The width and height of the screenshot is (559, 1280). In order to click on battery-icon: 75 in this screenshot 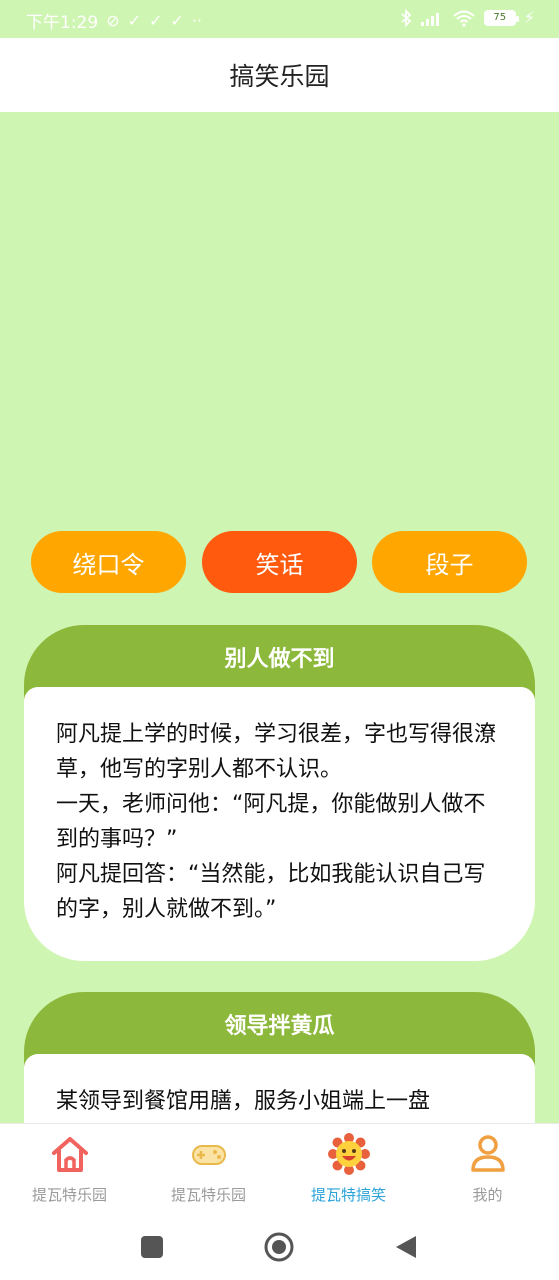, I will do `click(501, 17)`.